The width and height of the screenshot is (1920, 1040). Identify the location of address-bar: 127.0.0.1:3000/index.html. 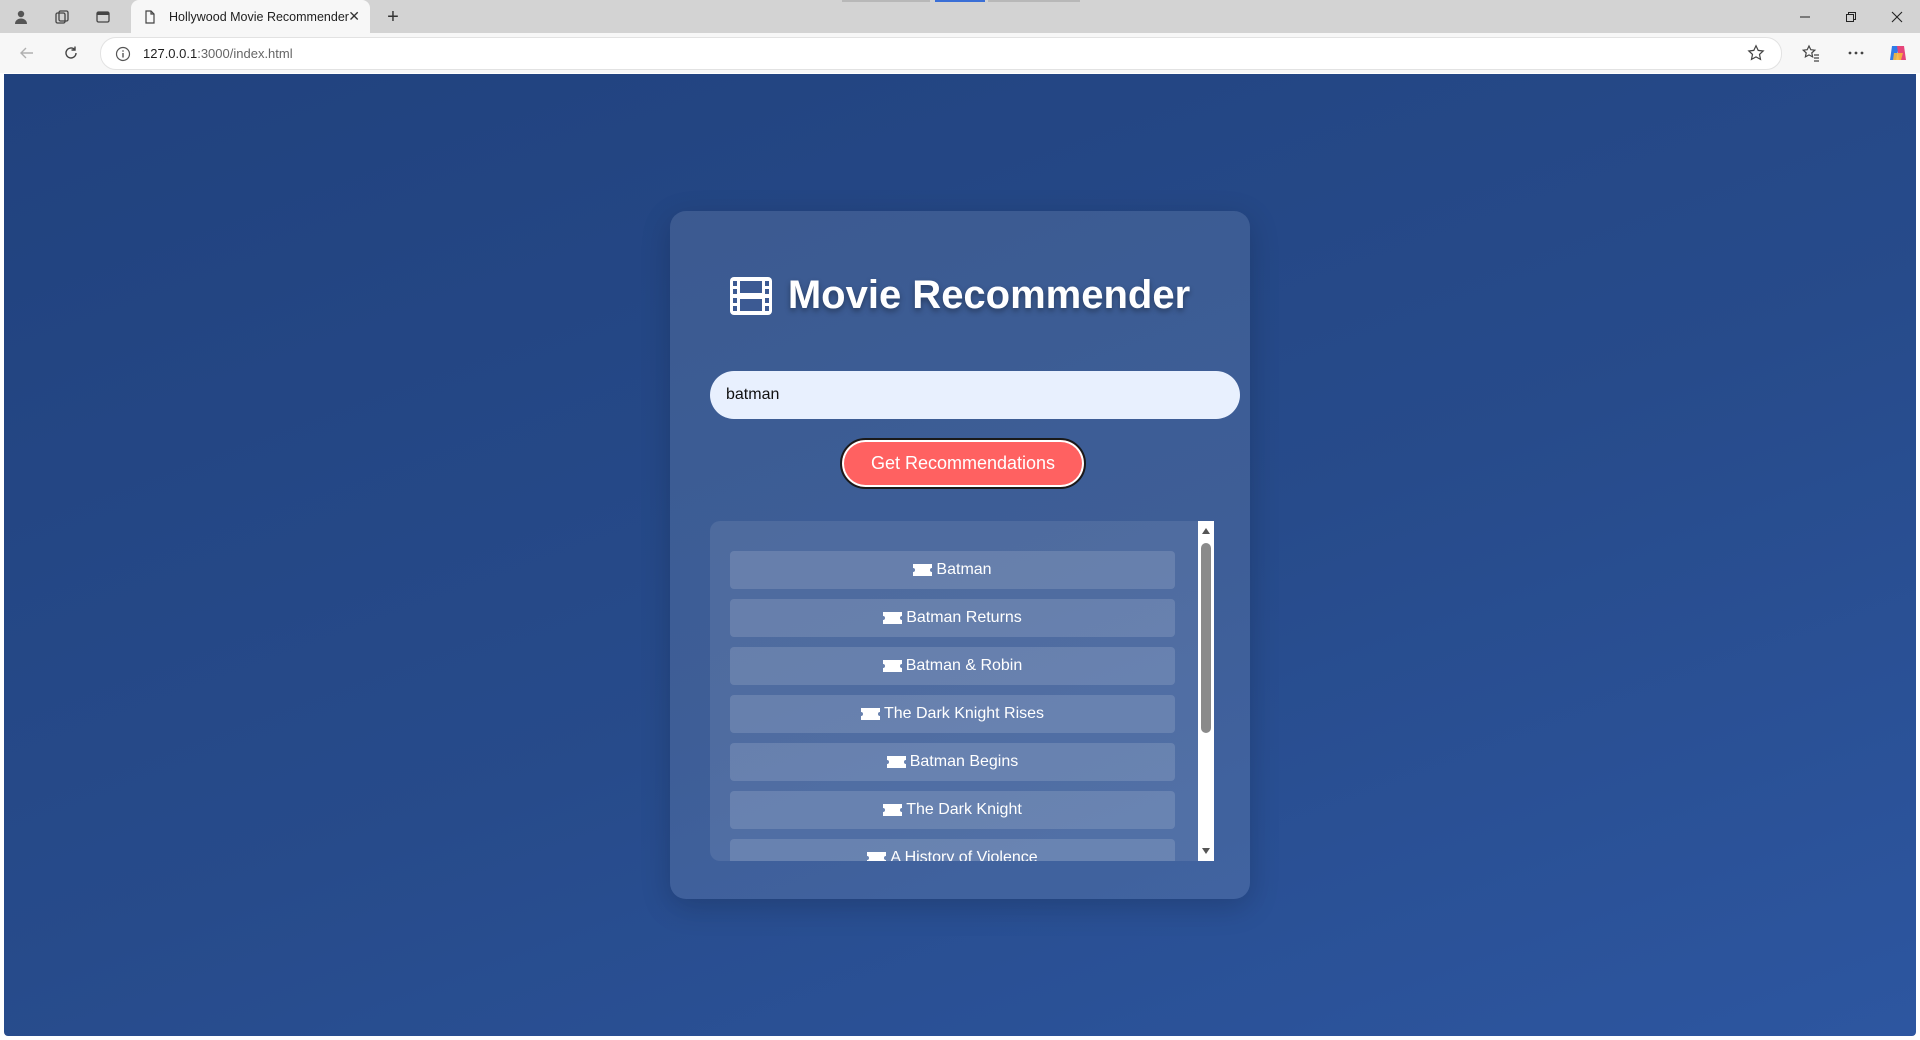
(941, 53).